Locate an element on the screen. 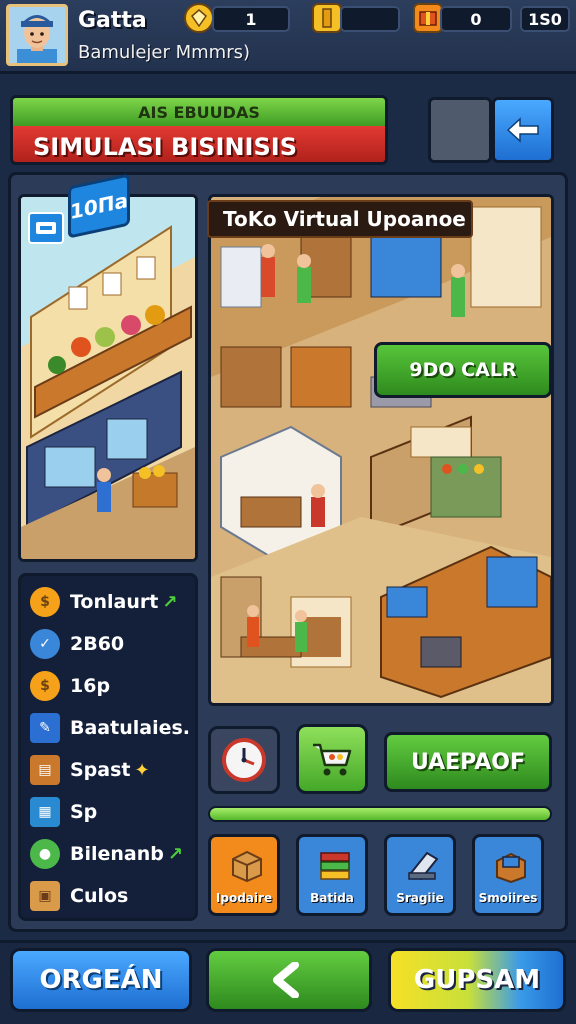  tab-smoiires: Smoiires is located at coordinates (508, 875).